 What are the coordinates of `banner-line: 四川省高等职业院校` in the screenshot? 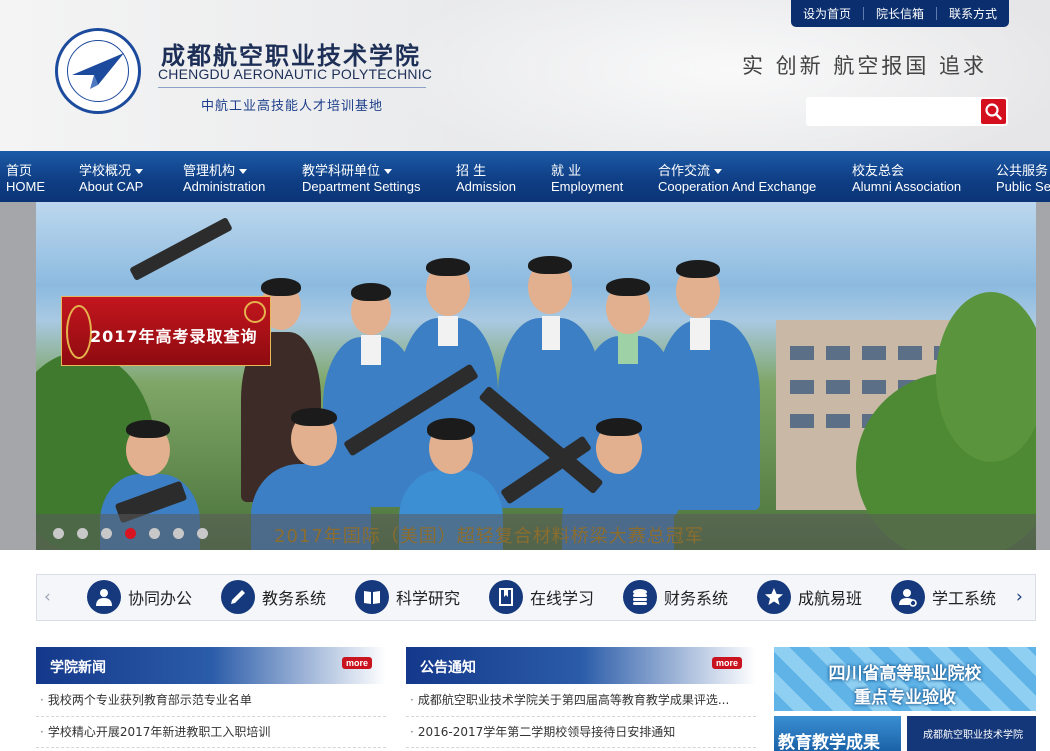 It's located at (905, 674).